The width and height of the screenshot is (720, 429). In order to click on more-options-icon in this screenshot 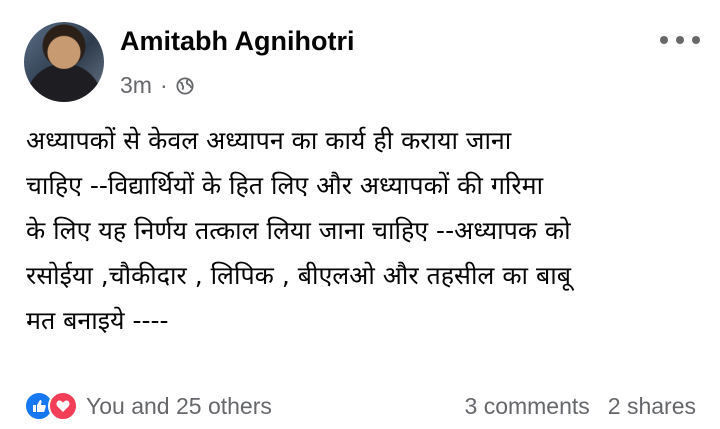, I will do `click(680, 40)`.